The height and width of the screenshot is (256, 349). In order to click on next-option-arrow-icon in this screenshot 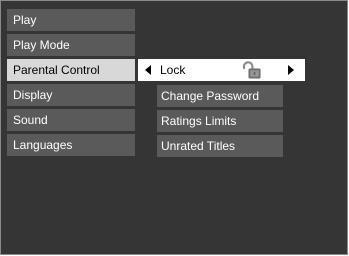, I will do `click(291, 70)`.